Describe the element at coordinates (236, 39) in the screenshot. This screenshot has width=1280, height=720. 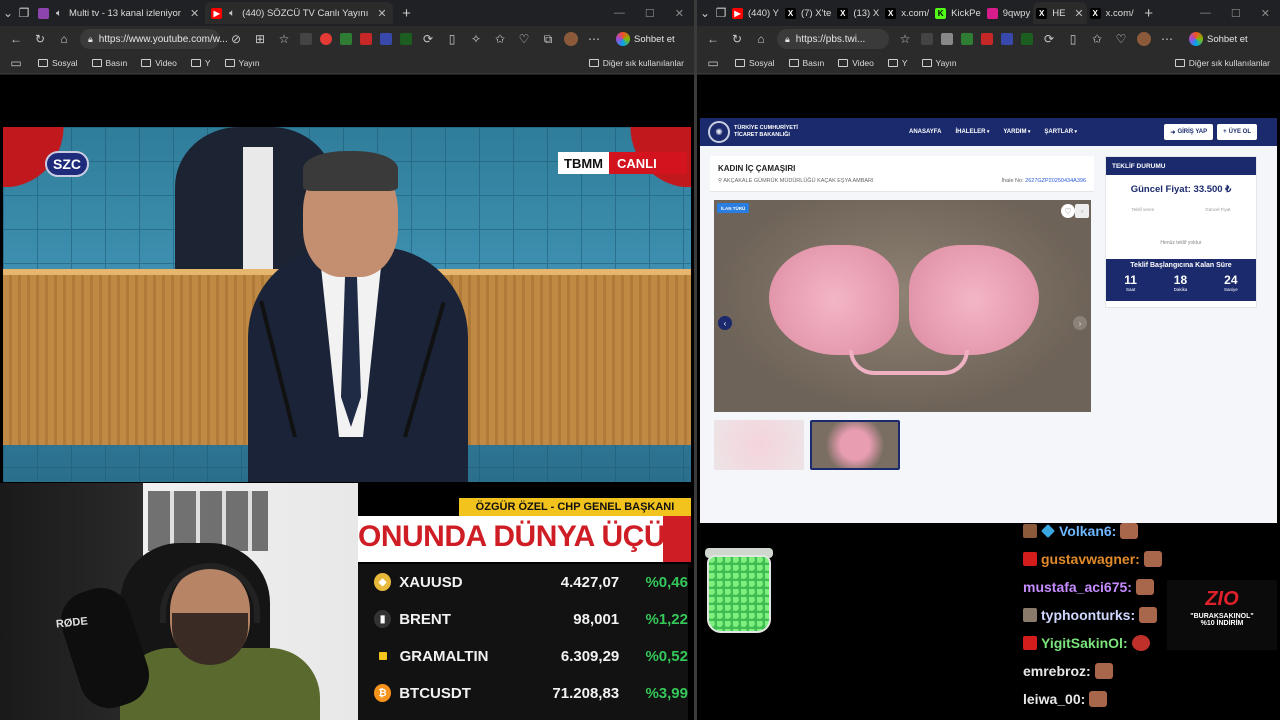
I see `reader-icon: ⊘` at that location.